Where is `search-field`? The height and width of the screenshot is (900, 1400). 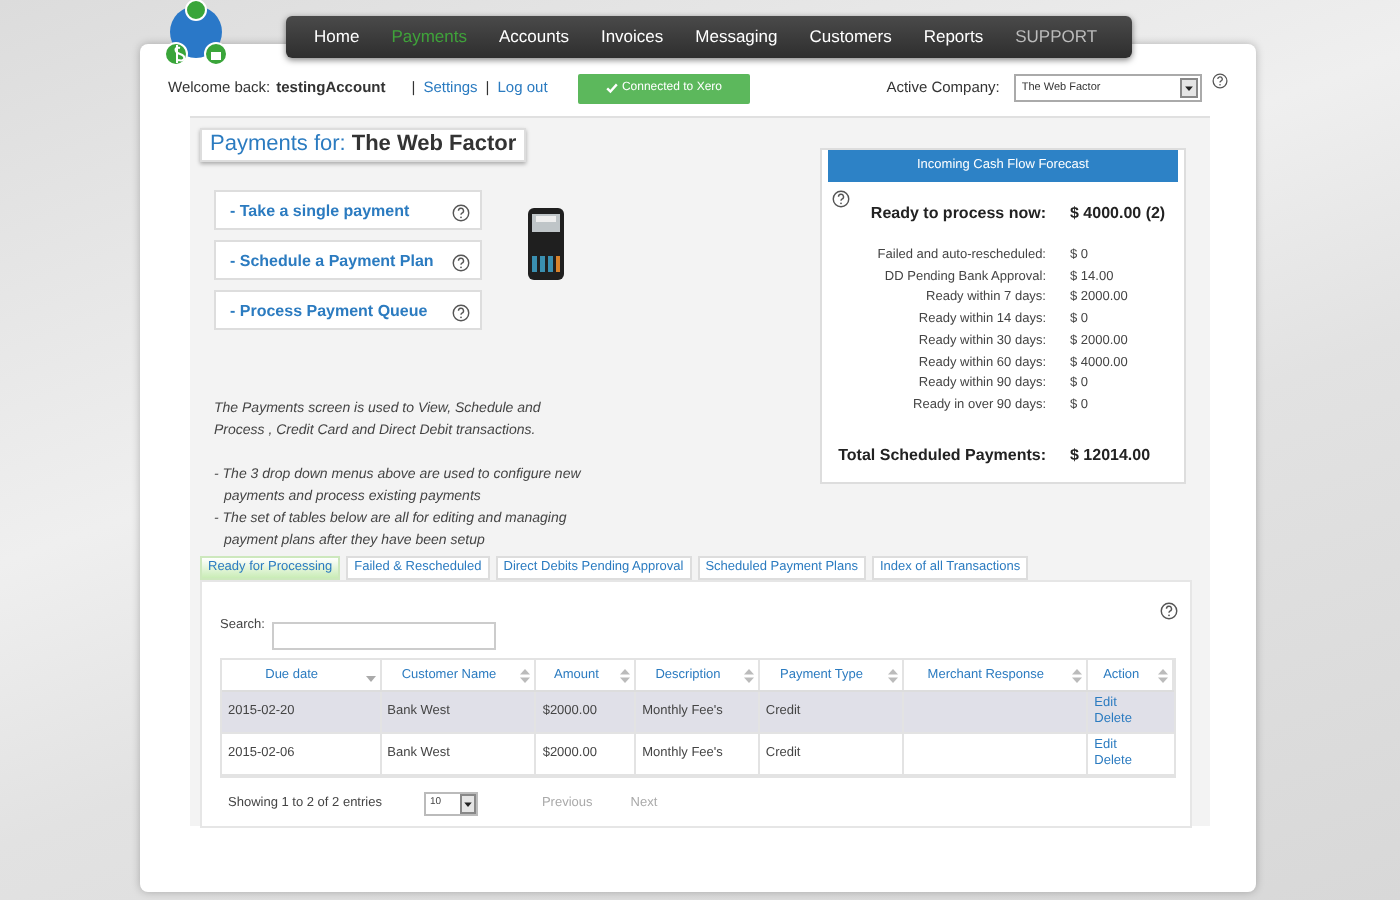 search-field is located at coordinates (384, 636).